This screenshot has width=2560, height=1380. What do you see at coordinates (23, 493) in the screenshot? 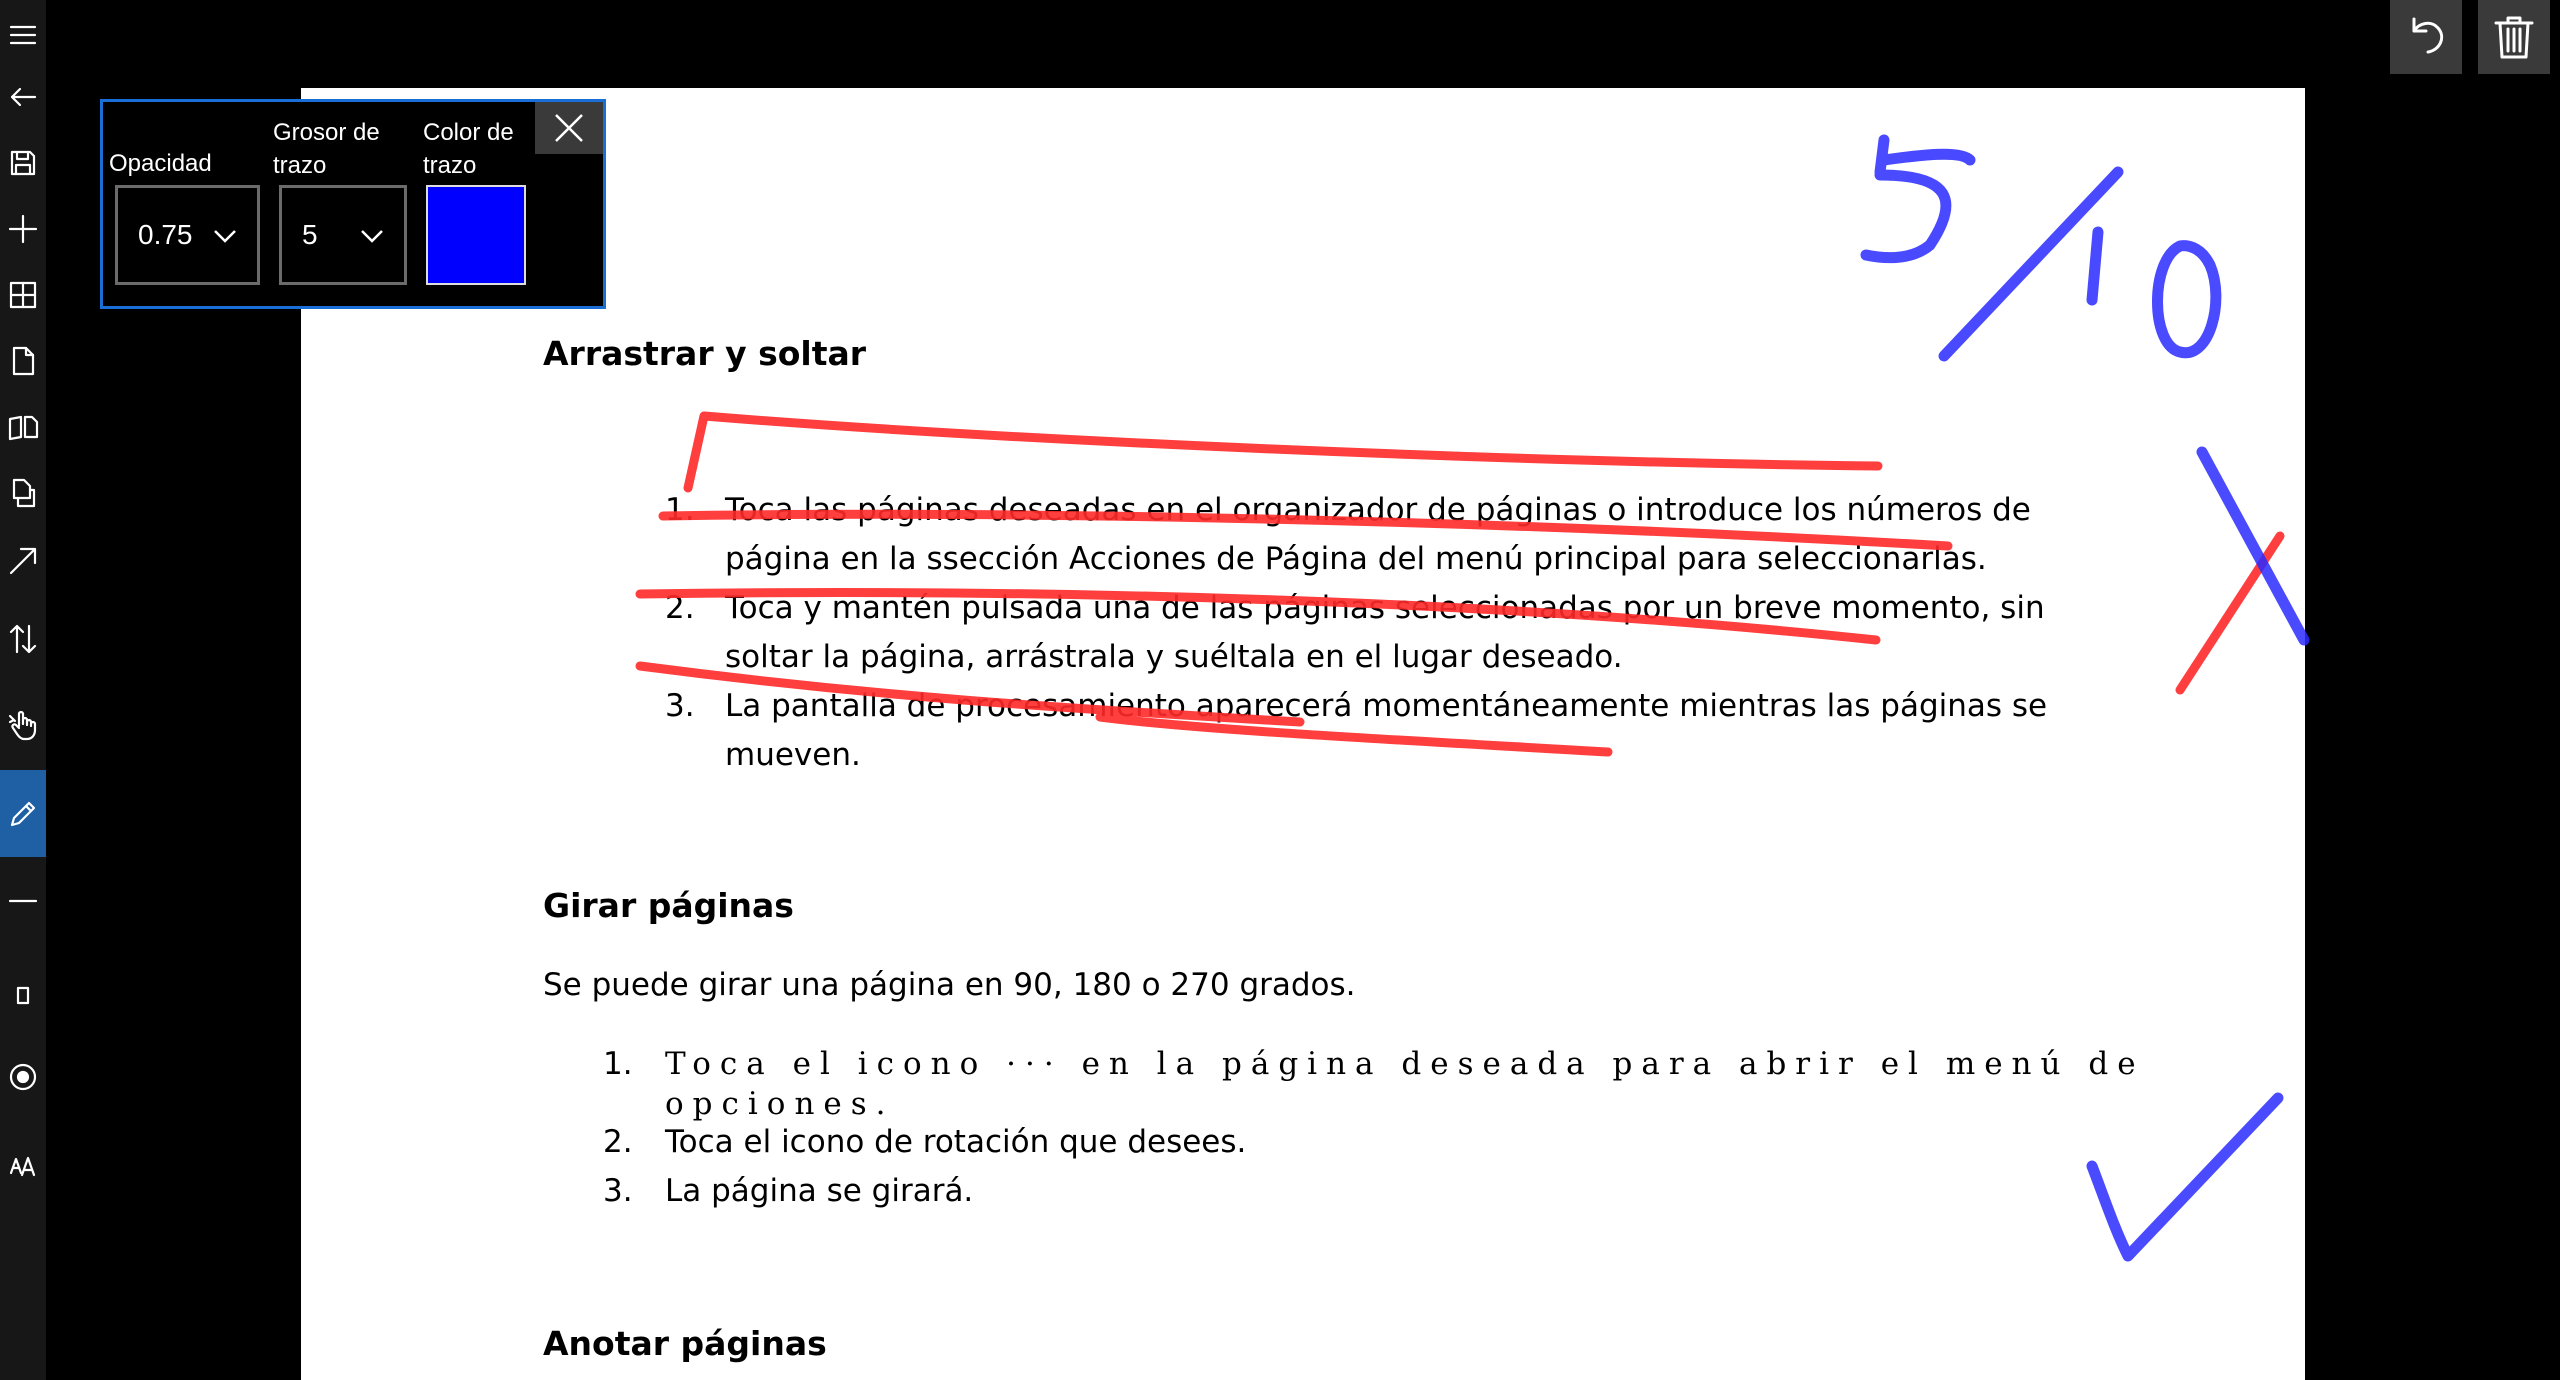
I see `copy-pages-icon` at bounding box center [23, 493].